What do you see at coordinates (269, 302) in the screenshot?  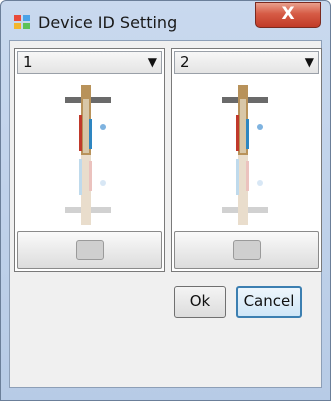 I see `cancel-button: Cancel` at bounding box center [269, 302].